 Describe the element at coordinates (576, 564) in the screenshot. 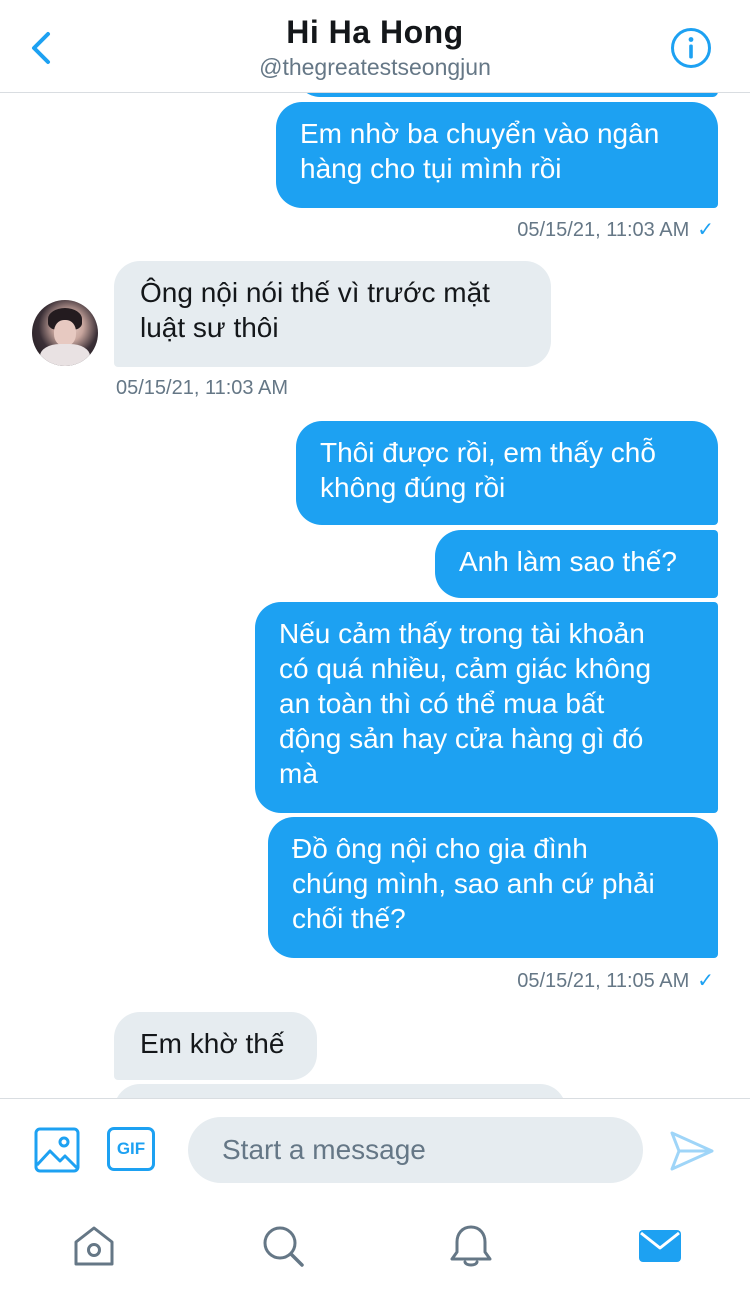

I see `message-bubble-outgoing: Anh làm sao thế?` at that location.